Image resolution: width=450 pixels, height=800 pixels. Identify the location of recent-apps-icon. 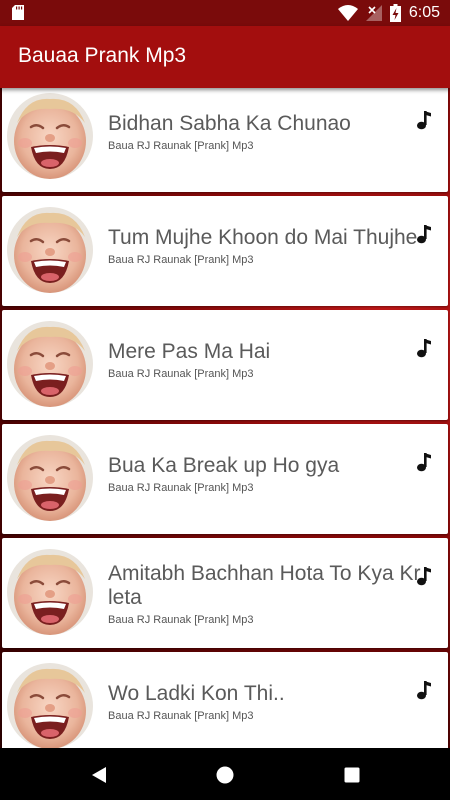
(352, 775).